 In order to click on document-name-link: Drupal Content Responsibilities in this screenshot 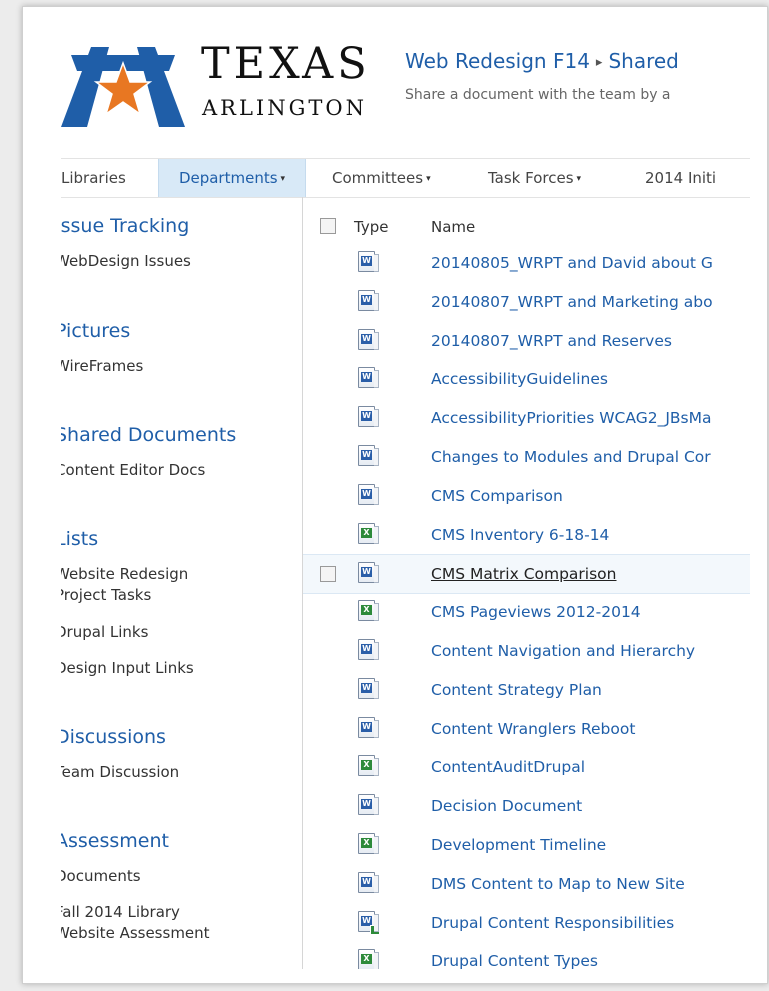, I will do `click(552, 923)`.